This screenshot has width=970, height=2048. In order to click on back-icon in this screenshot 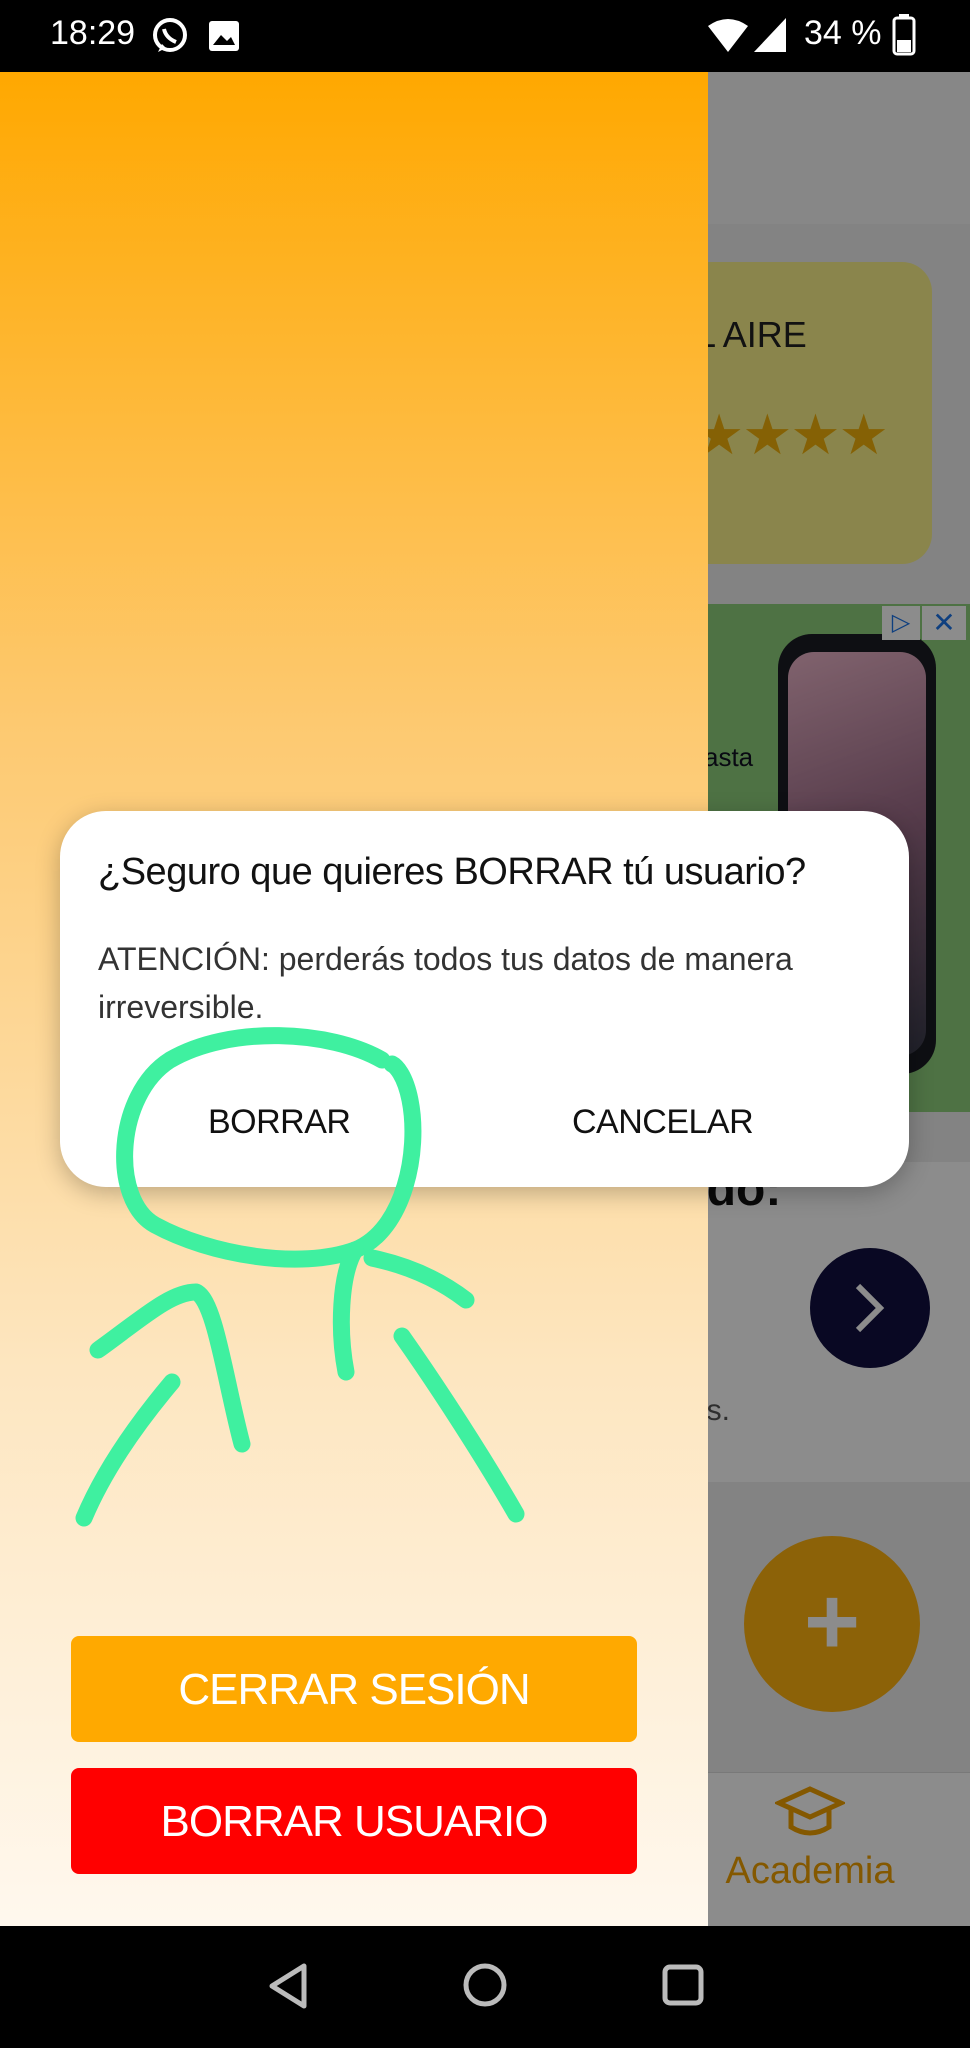, I will do `click(288, 1986)`.